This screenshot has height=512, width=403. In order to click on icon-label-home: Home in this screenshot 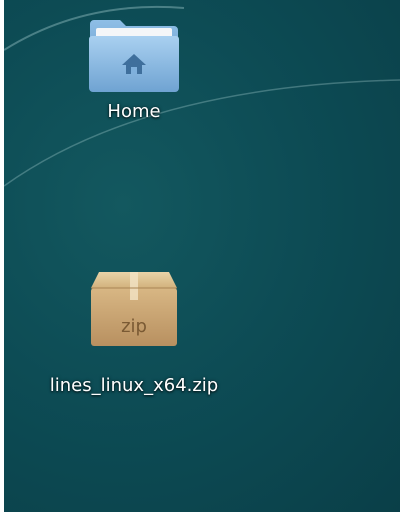, I will do `click(134, 111)`.